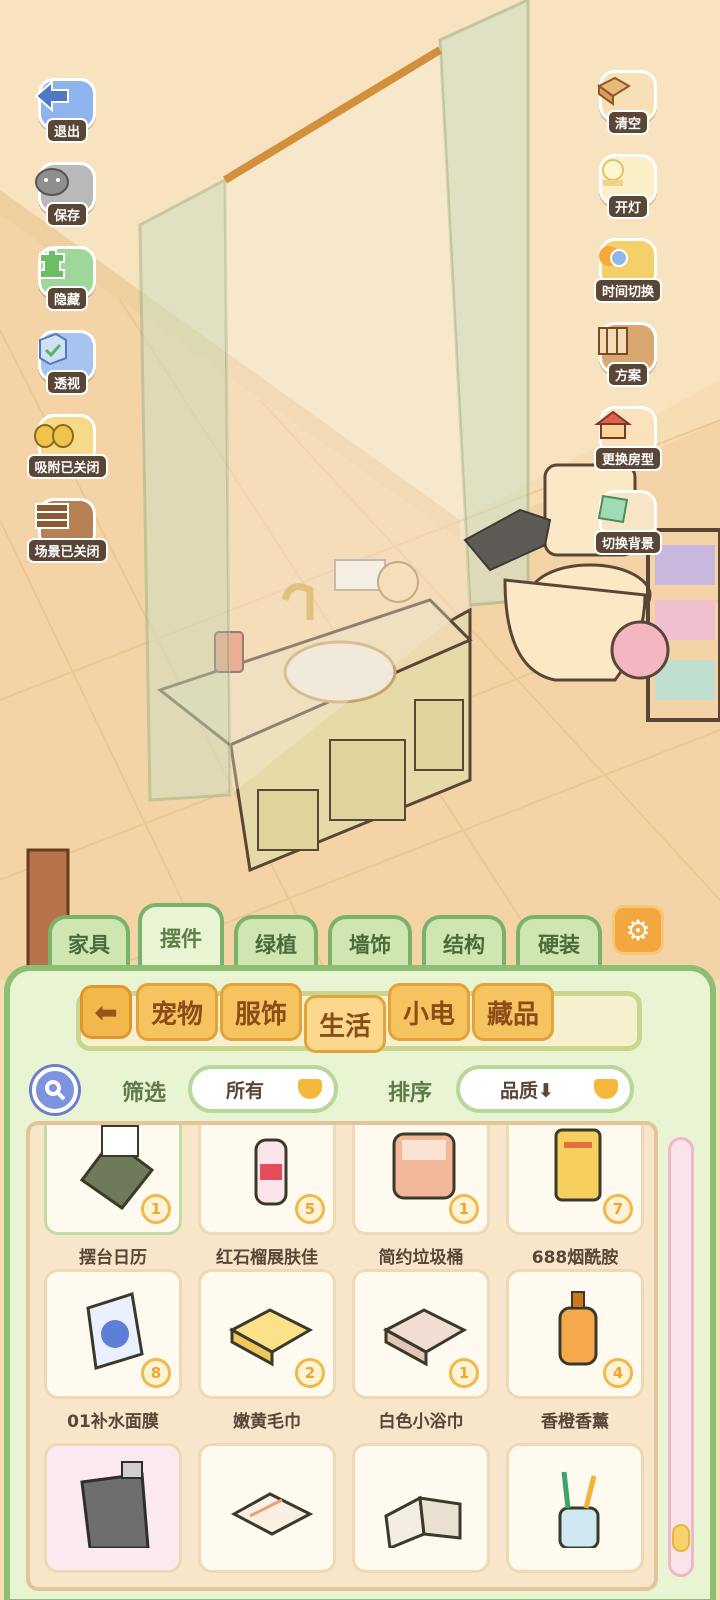  I want to click on item-name: 01补水面膜, so click(113, 1422).